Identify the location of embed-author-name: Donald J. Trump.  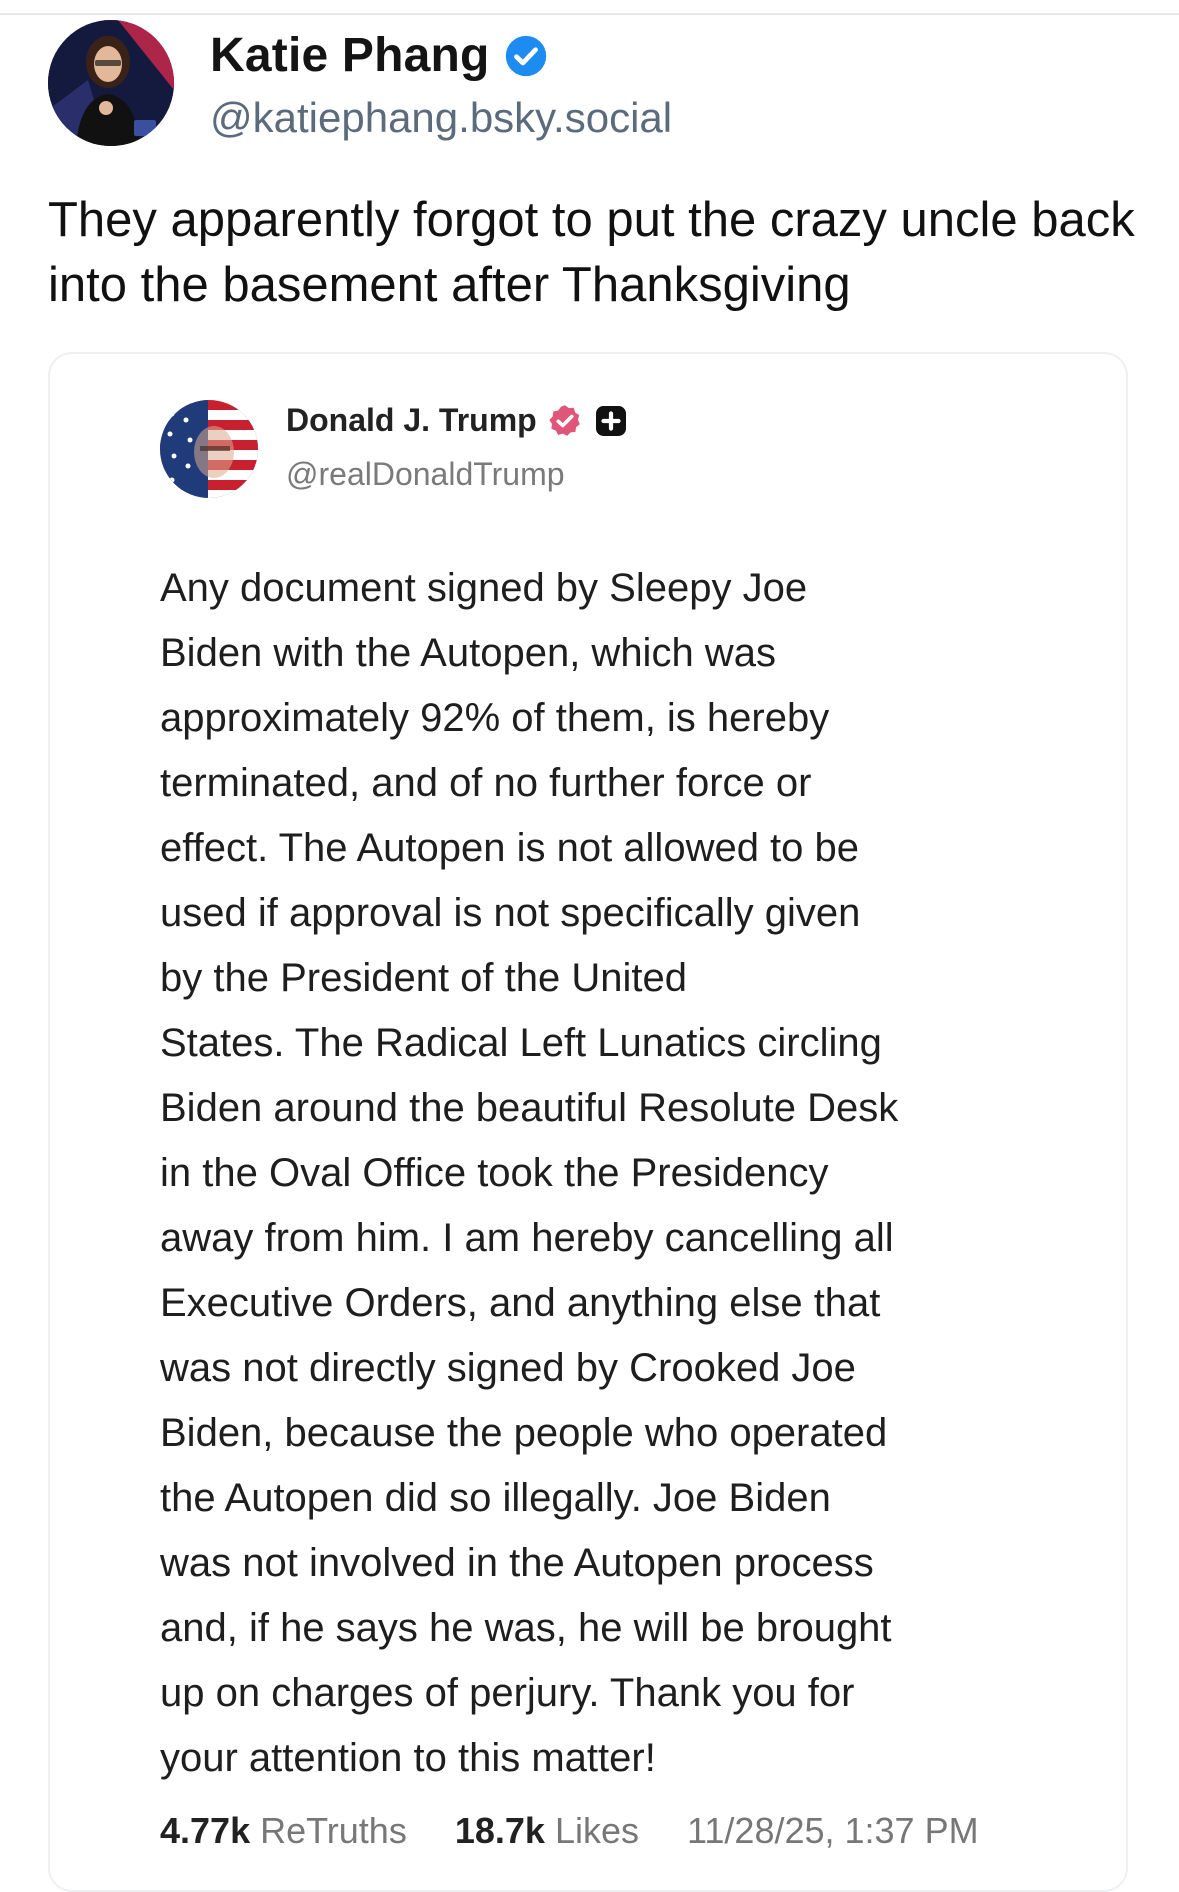
(411, 420).